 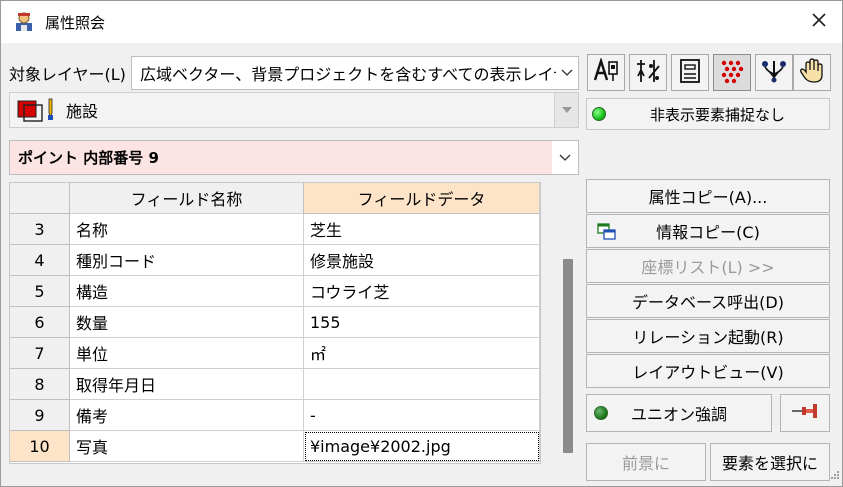 I want to click on union-highlight-label: ユニオン強調, so click(x=678, y=414).